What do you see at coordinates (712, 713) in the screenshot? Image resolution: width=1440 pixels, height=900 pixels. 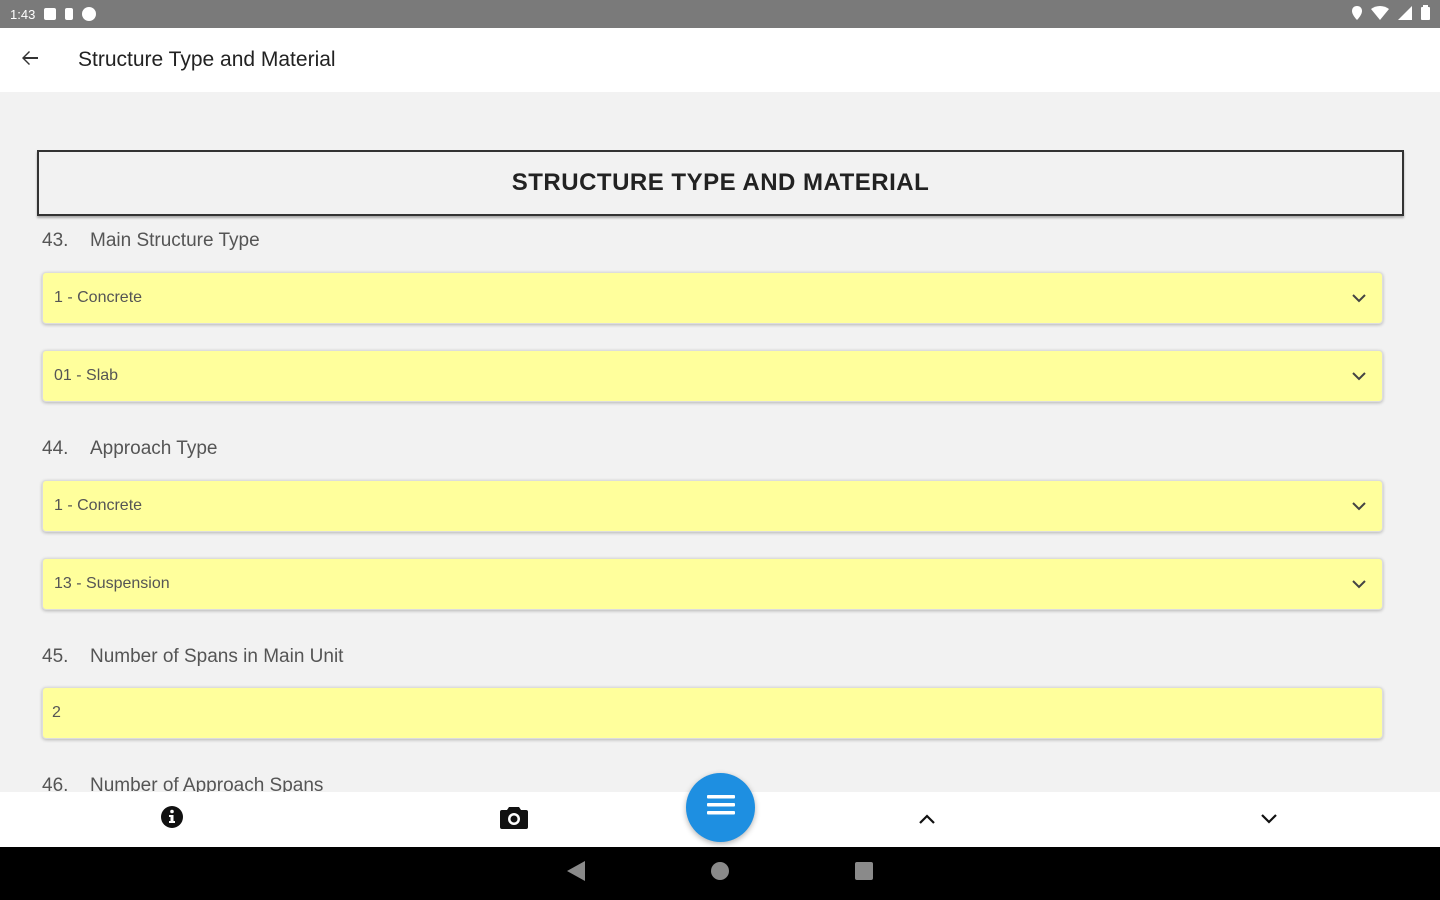 I see `spans-main-unit-input: 2` at bounding box center [712, 713].